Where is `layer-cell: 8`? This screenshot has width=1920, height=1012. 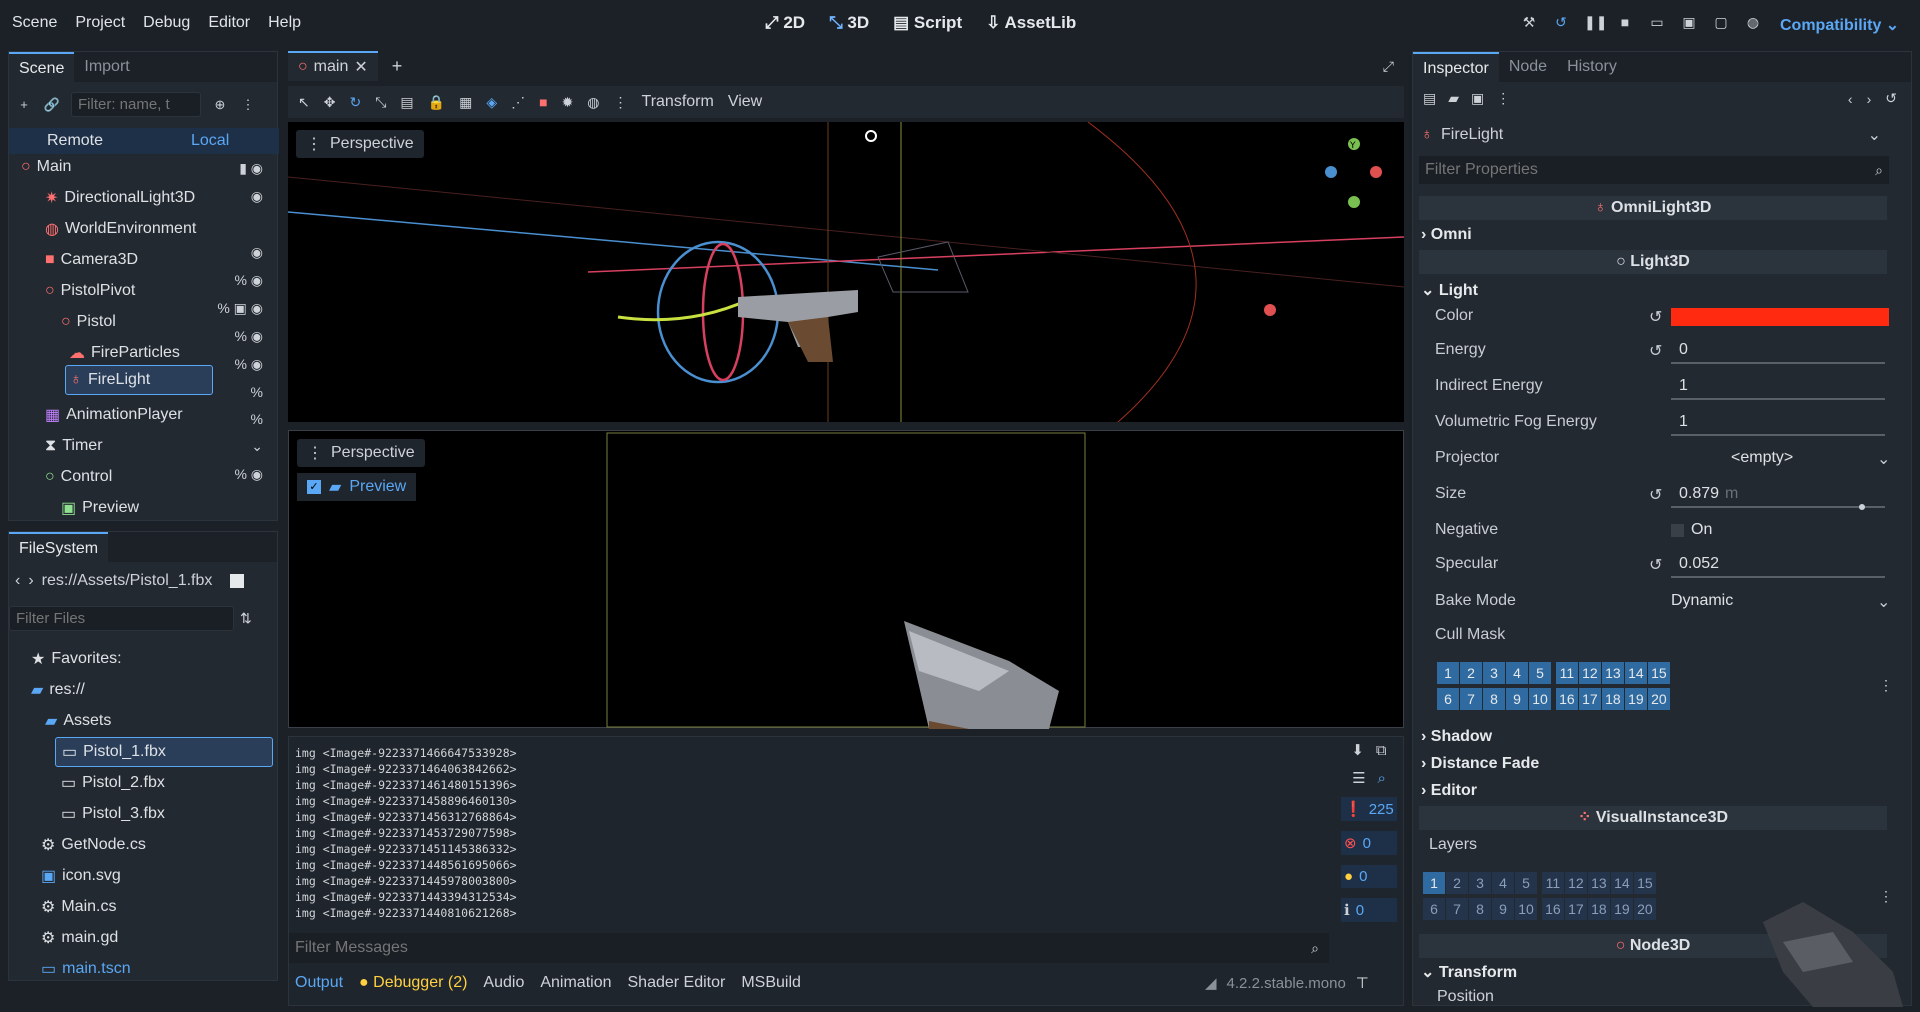 layer-cell: 8 is located at coordinates (1494, 699).